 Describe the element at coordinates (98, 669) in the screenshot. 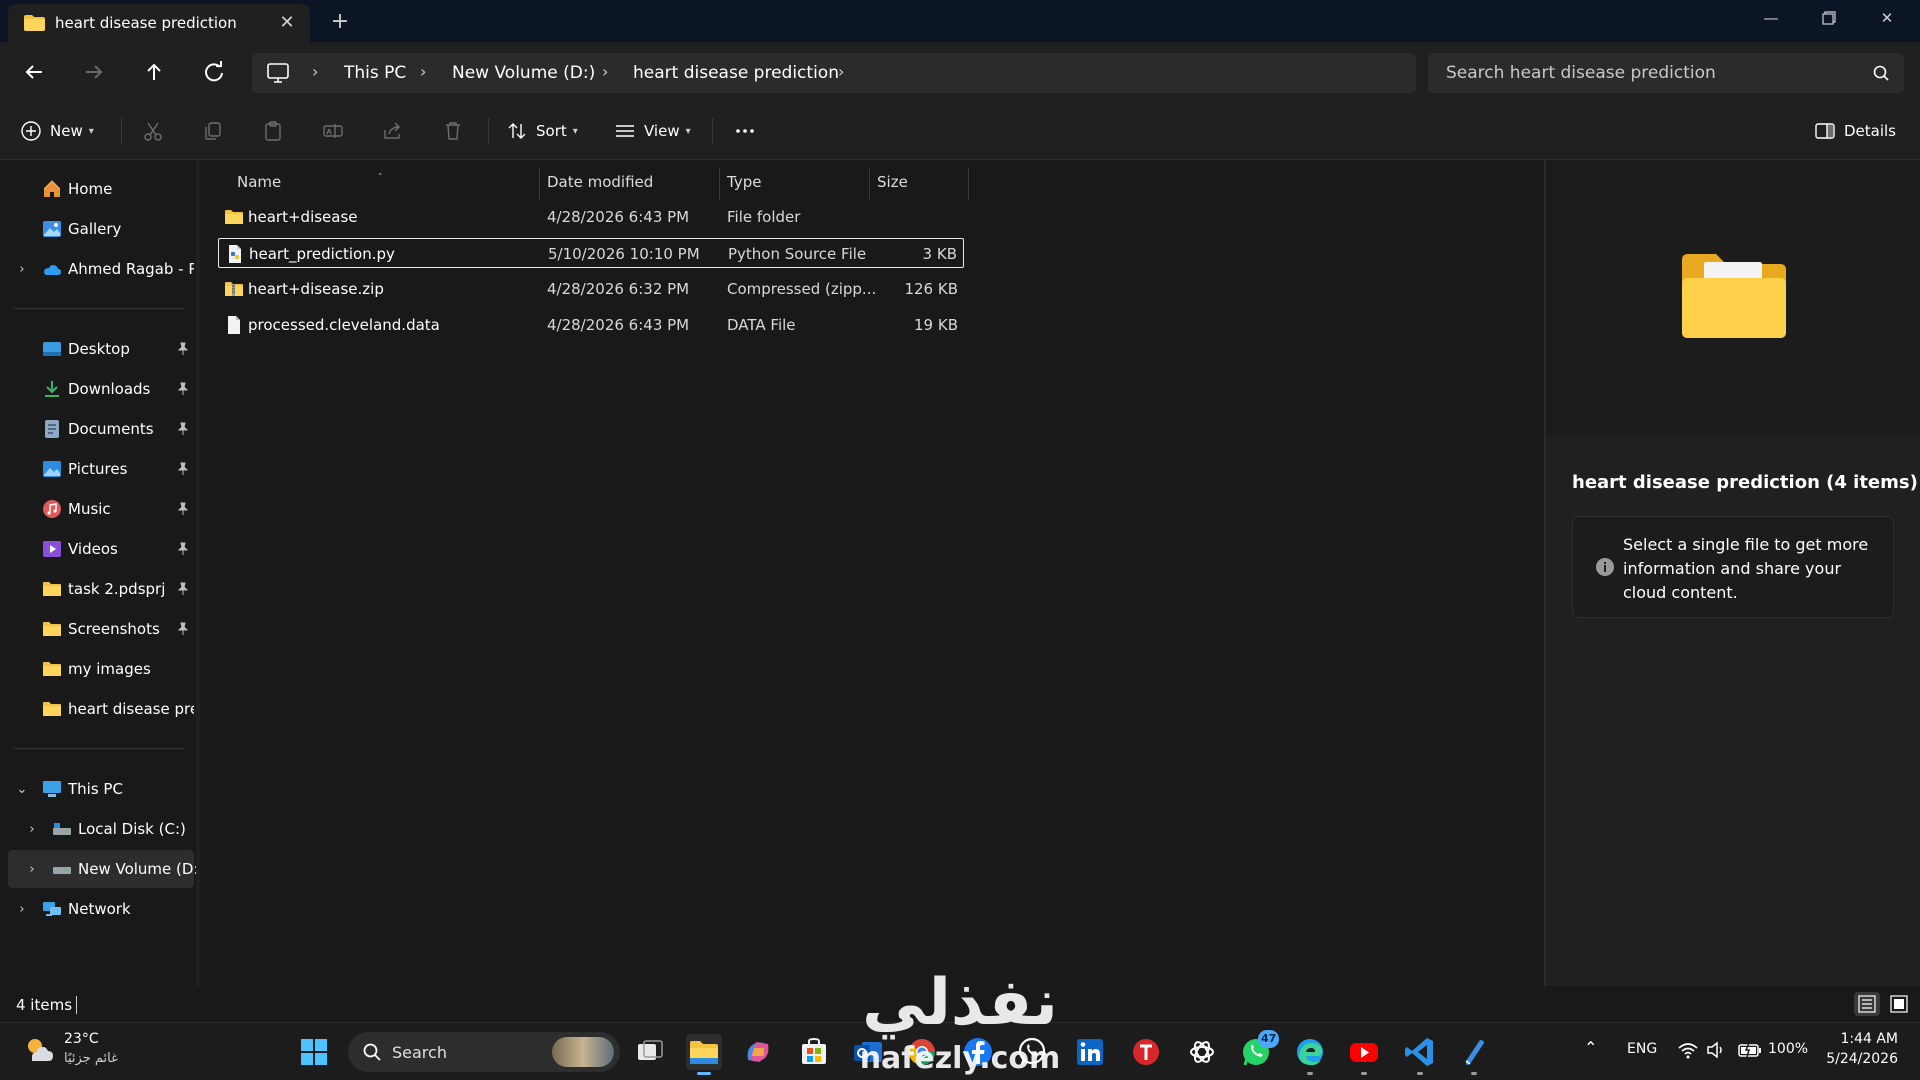

I see `sidebar-item-my-images: my images` at that location.